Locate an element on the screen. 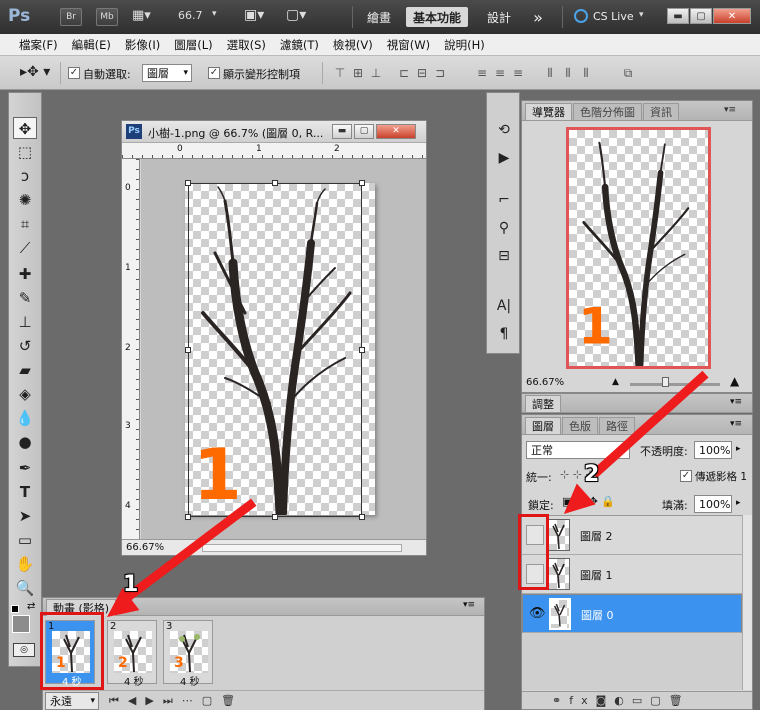 The height and width of the screenshot is (710, 760). fill-arrow-icon: ▸ is located at coordinates (738, 503).